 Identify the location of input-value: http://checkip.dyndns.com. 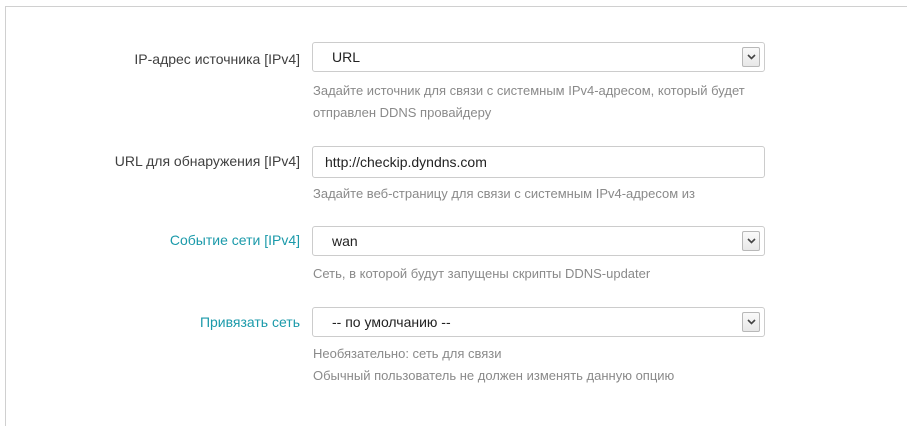
(406, 162).